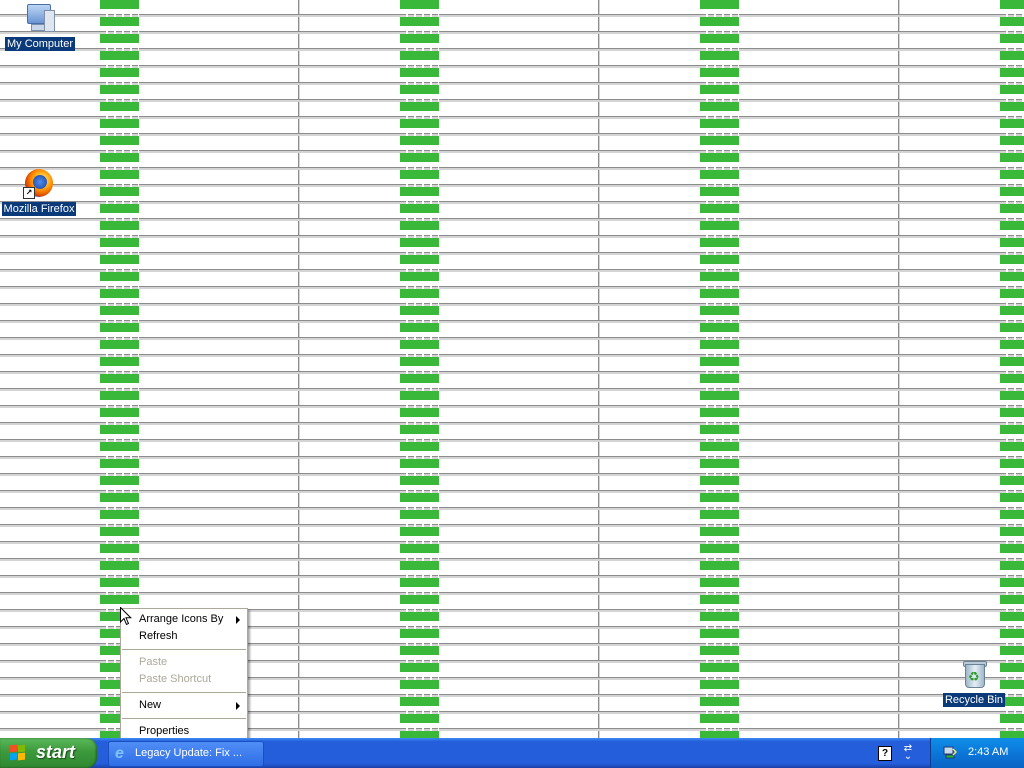 The width and height of the screenshot is (1024, 768). I want to click on desktop-icon-firefox: ↗ Mozilla Firefox, so click(39, 191).